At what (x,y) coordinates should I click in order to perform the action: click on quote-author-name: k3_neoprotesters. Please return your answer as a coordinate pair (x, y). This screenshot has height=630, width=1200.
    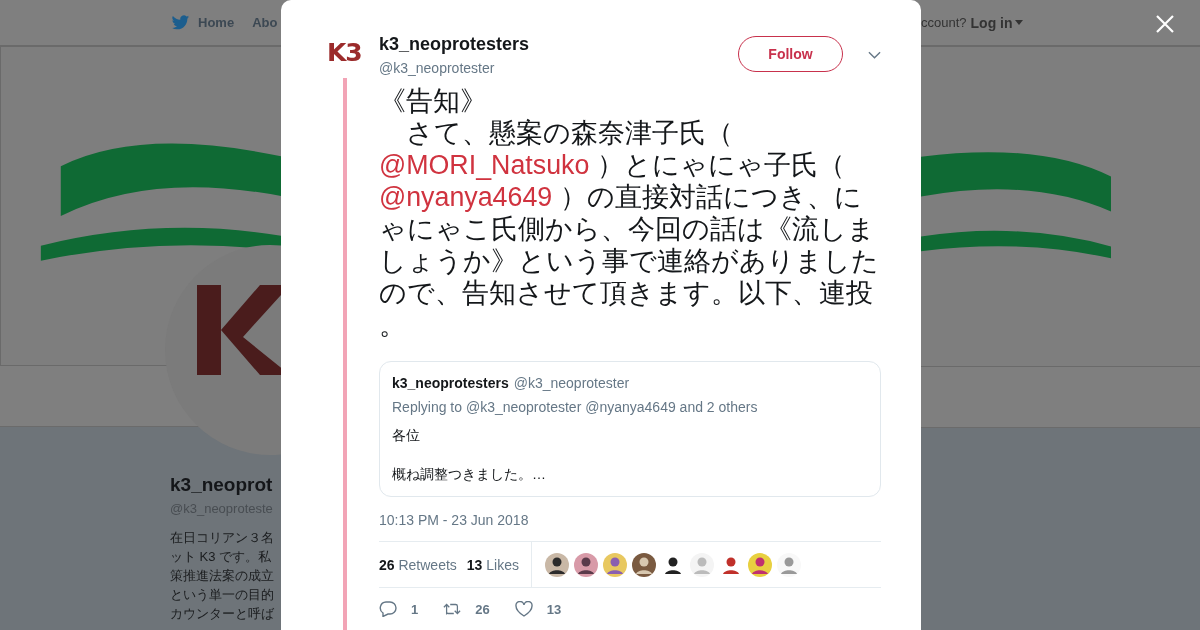
    Looking at the image, I should click on (450, 383).